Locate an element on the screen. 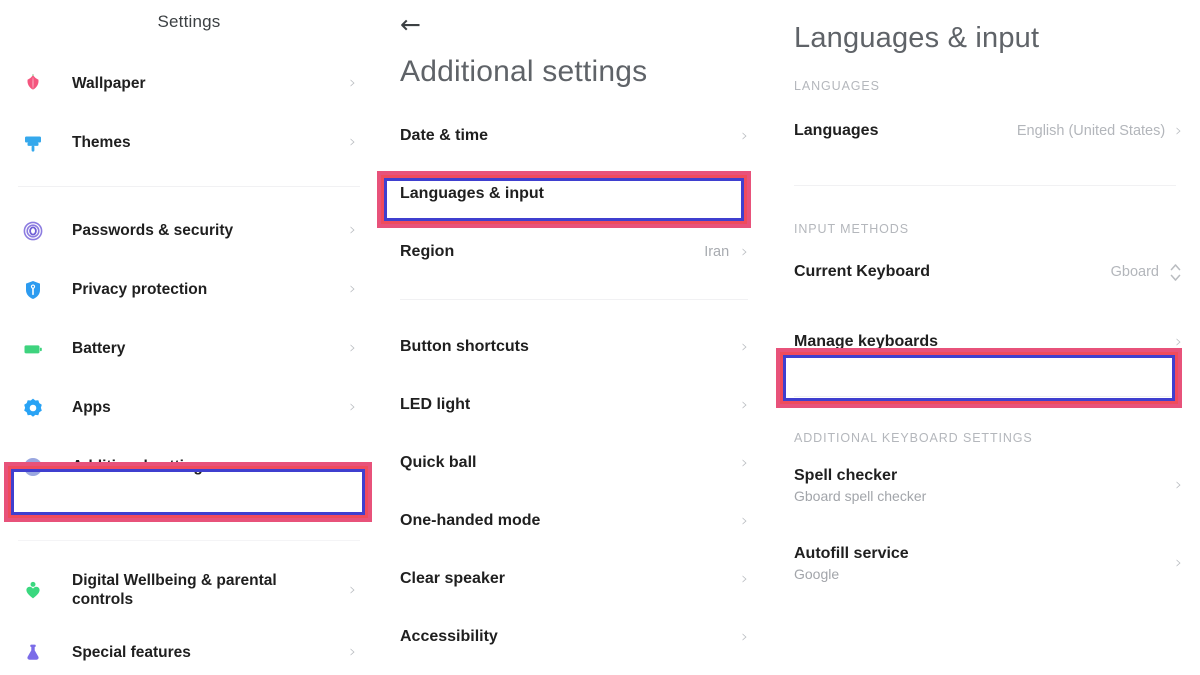 The image size is (1200, 675). back-arrow-icon: ← is located at coordinates (574, 18).